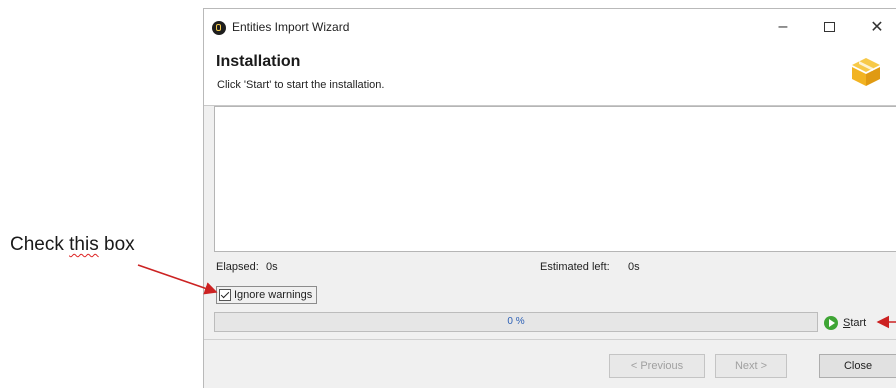  Describe the element at coordinates (219, 28) in the screenshot. I see `app-logo-icon` at that location.